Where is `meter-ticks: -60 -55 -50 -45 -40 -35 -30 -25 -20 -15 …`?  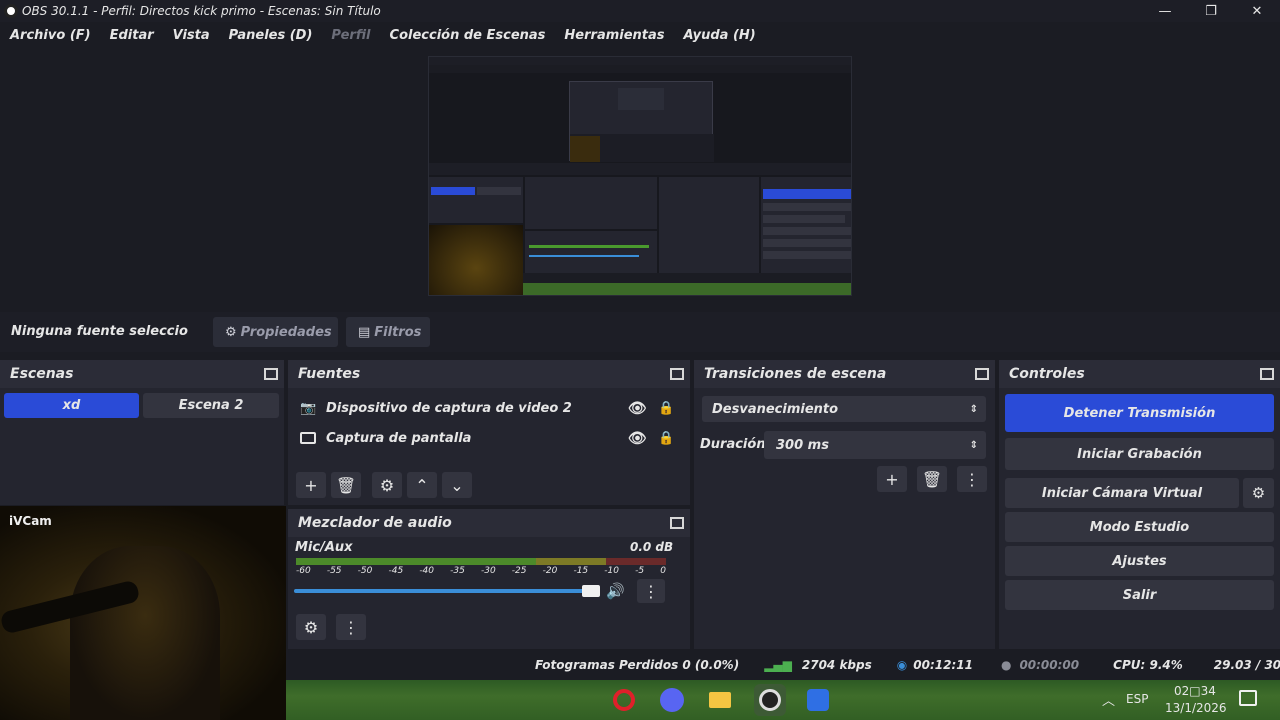 meter-ticks: -60 -55 -50 -45 -40 -35 -30 -25 -20 -15 … is located at coordinates (481, 571).